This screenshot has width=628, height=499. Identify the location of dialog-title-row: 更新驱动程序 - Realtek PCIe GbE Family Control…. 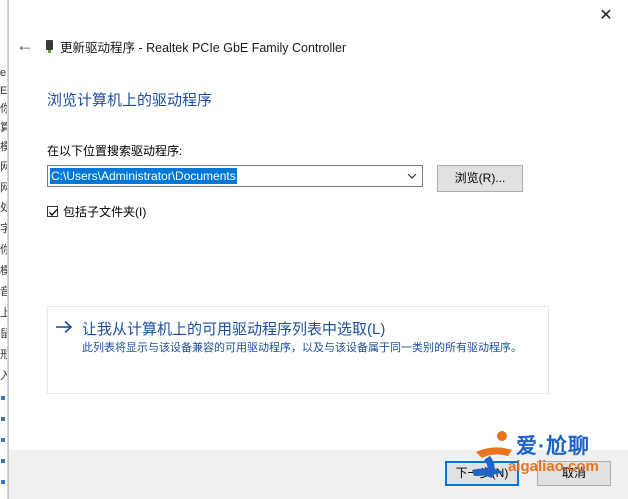
(196, 46).